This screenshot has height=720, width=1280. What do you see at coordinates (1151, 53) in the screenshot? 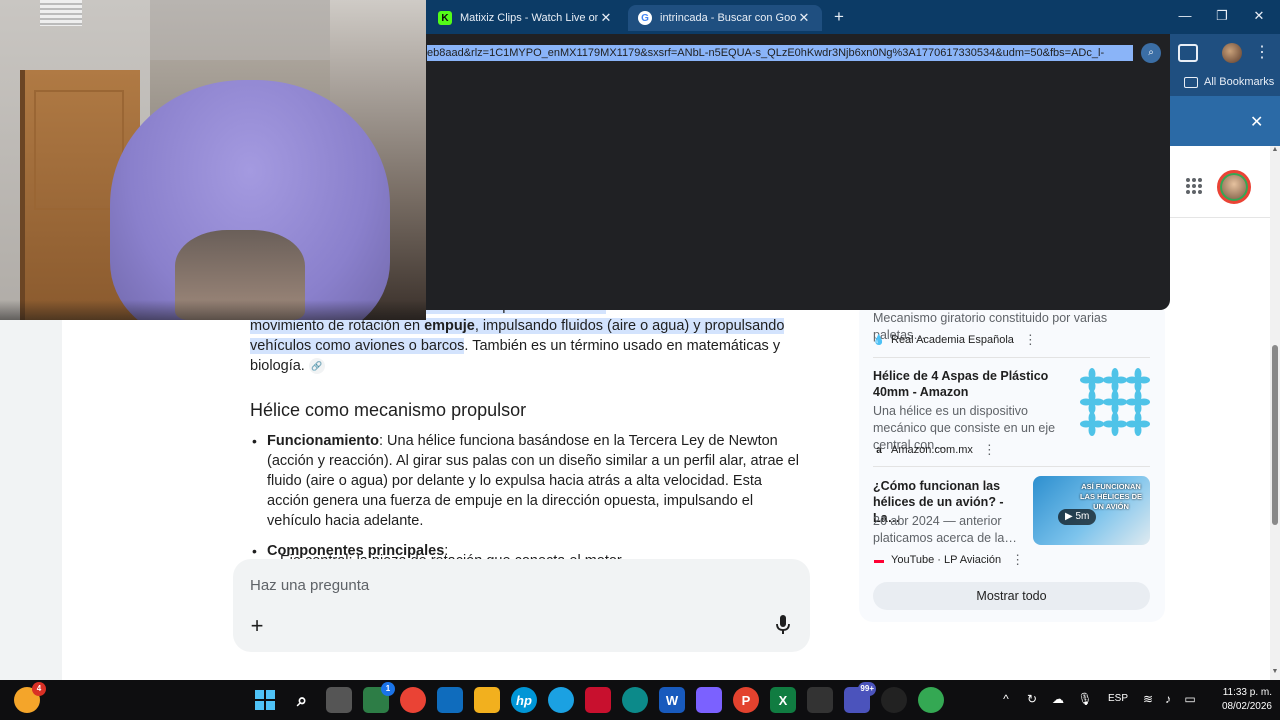
I see `search-lens-icon: ⌕` at bounding box center [1151, 53].